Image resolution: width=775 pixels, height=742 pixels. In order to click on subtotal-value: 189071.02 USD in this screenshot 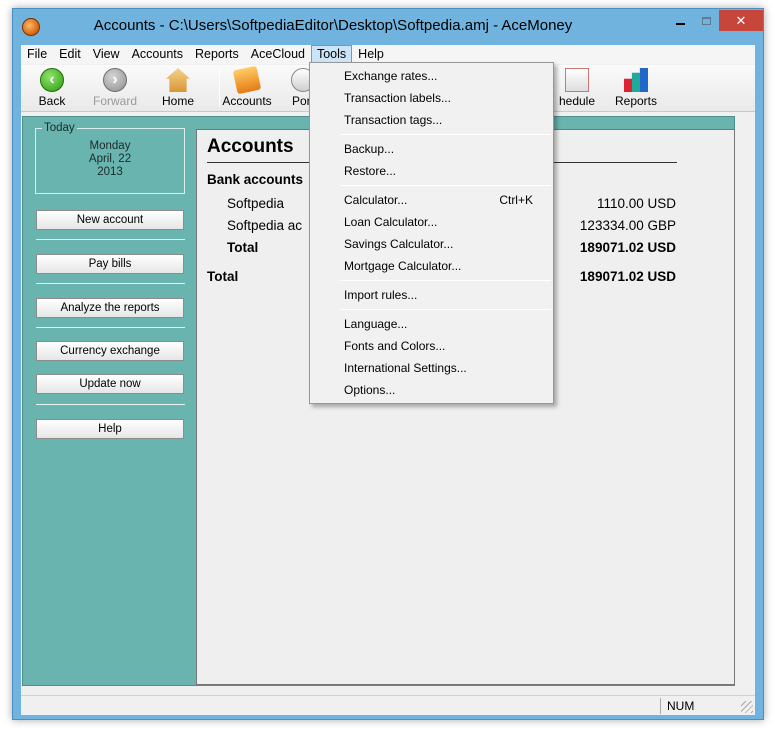, I will do `click(627, 247)`.